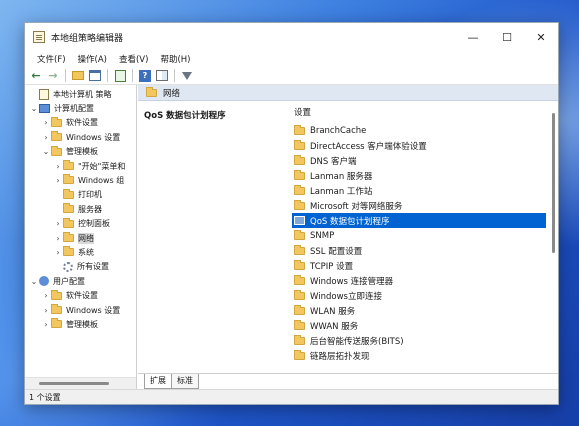 Image resolution: width=579 pixels, height=426 pixels. Describe the element at coordinates (78, 76) in the screenshot. I see `folder-up-icon` at that location.